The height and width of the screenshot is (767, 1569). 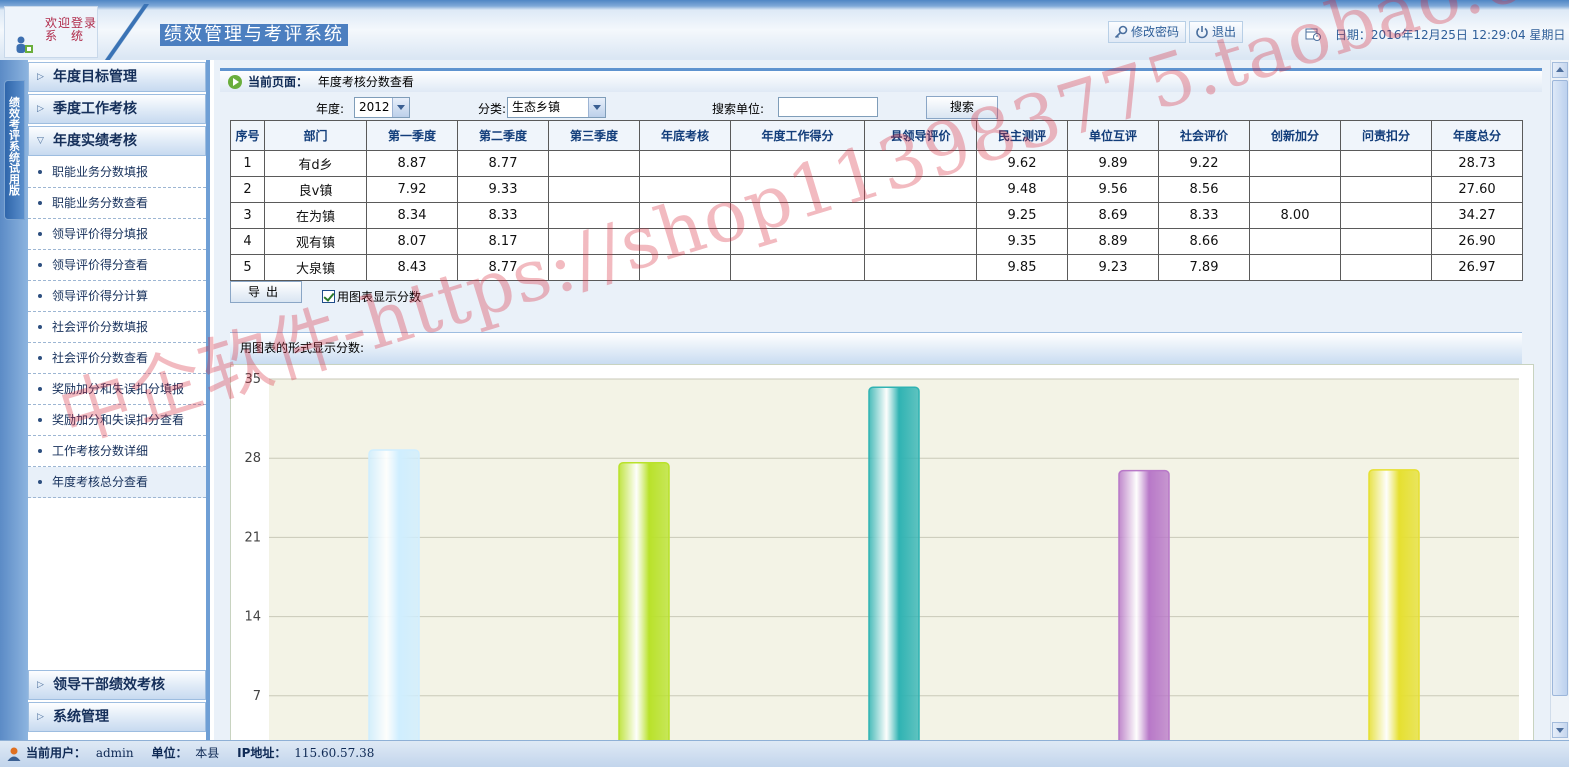 What do you see at coordinates (1560, 388) in the screenshot?
I see `scroll-thumb` at bounding box center [1560, 388].